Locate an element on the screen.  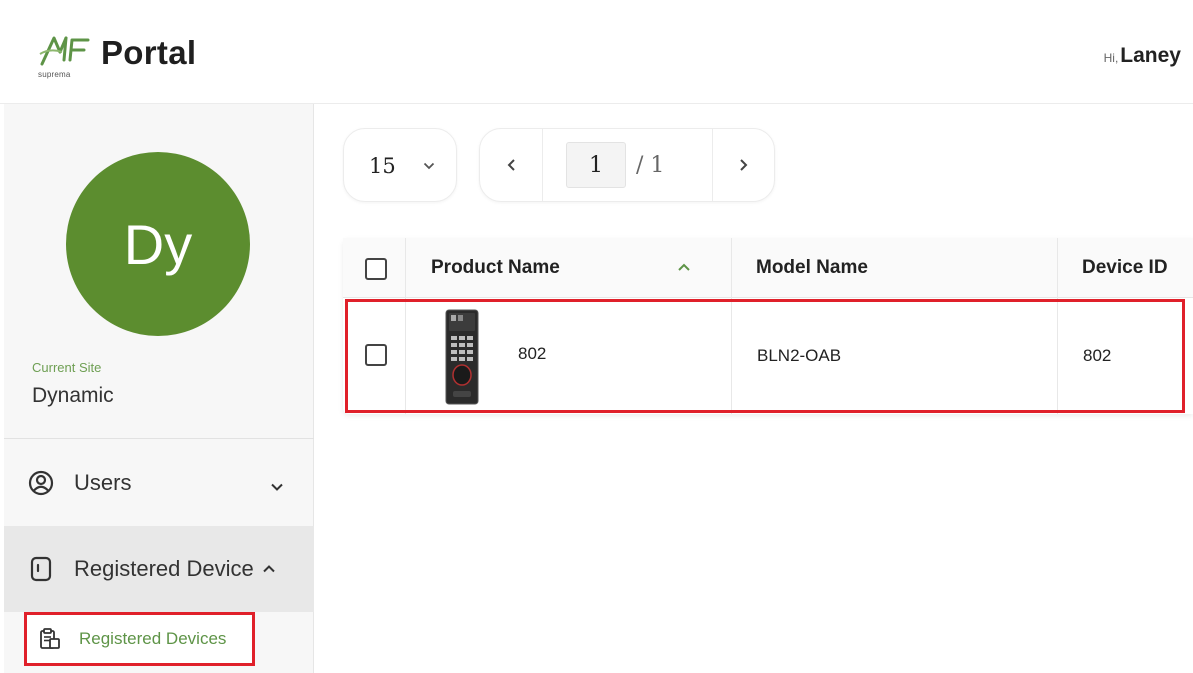
cell-model-name: BLN2-OAB is located at coordinates (799, 355).